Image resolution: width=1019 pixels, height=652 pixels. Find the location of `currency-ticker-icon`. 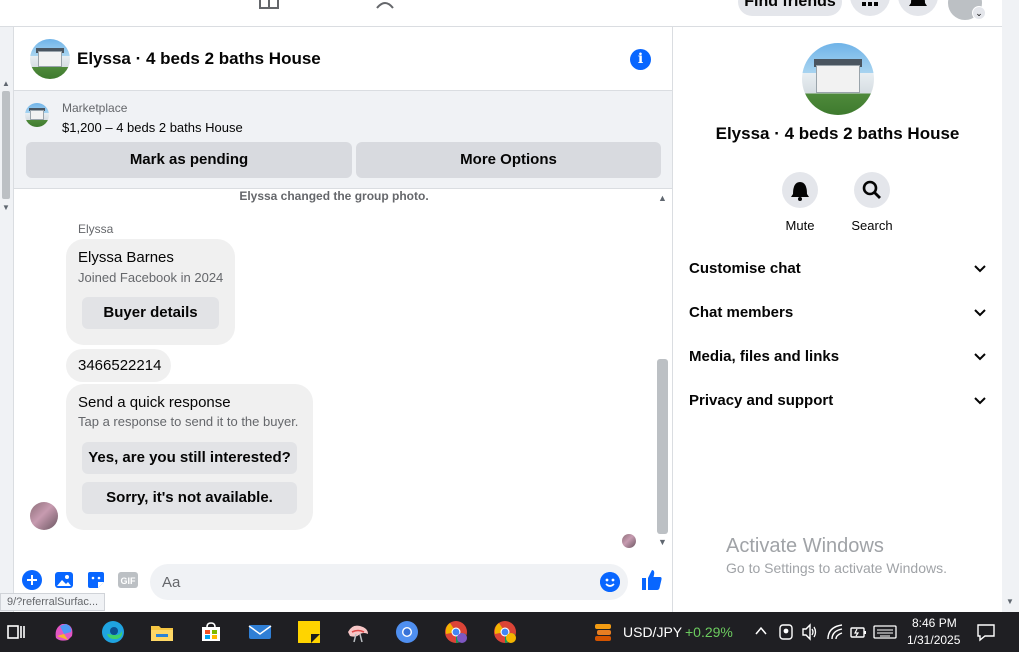

currency-ticker-icon is located at coordinates (603, 632).